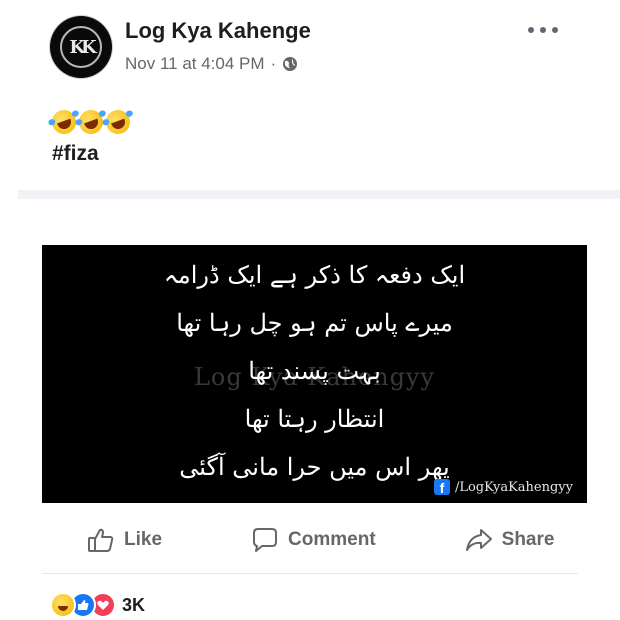 This screenshot has width=620, height=620. What do you see at coordinates (314, 419) in the screenshot?
I see `urdu-line-4: انتظار رہتا تھا` at bounding box center [314, 419].